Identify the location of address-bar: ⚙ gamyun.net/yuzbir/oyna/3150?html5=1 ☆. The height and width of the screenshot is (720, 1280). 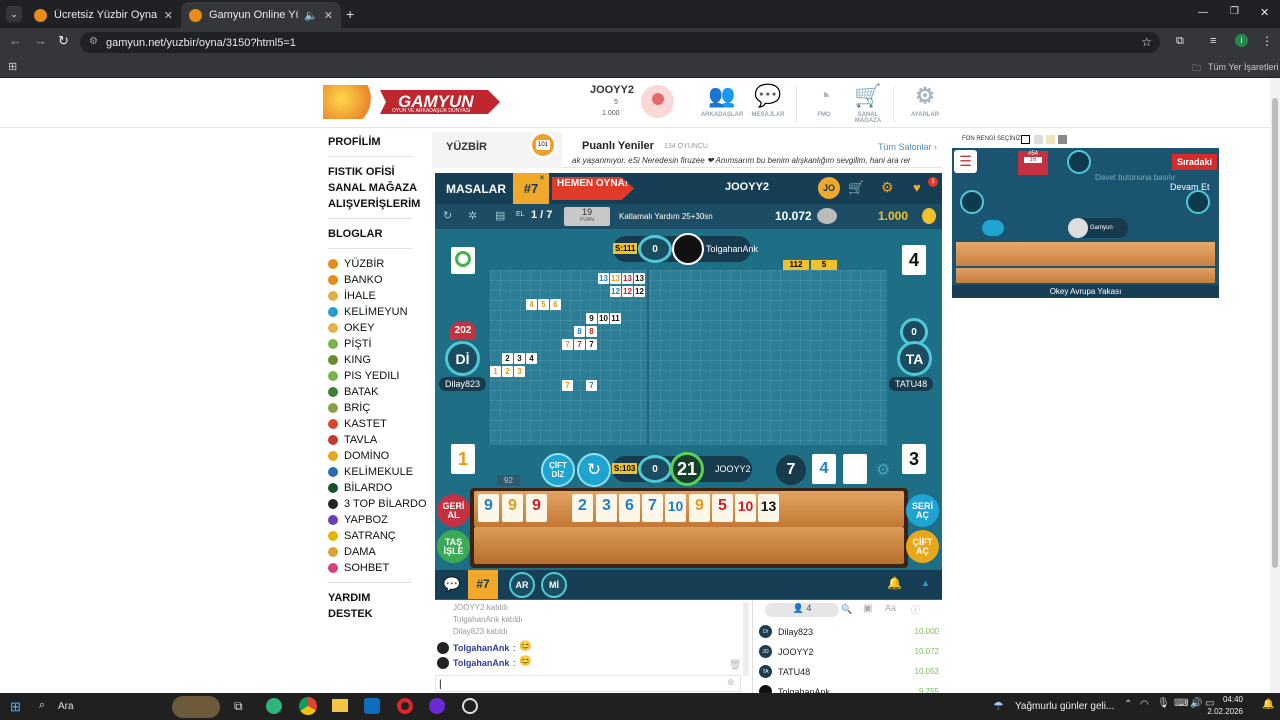
(620, 42).